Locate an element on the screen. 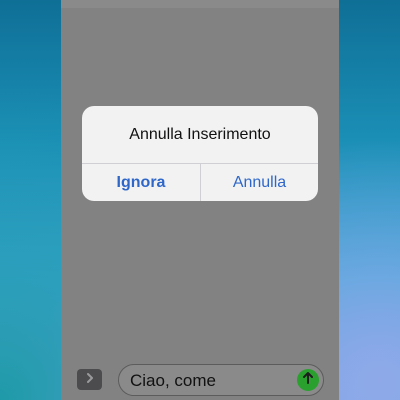 Image resolution: width=400 pixels, height=400 pixels. arrow-up-icon is located at coordinates (308, 380).